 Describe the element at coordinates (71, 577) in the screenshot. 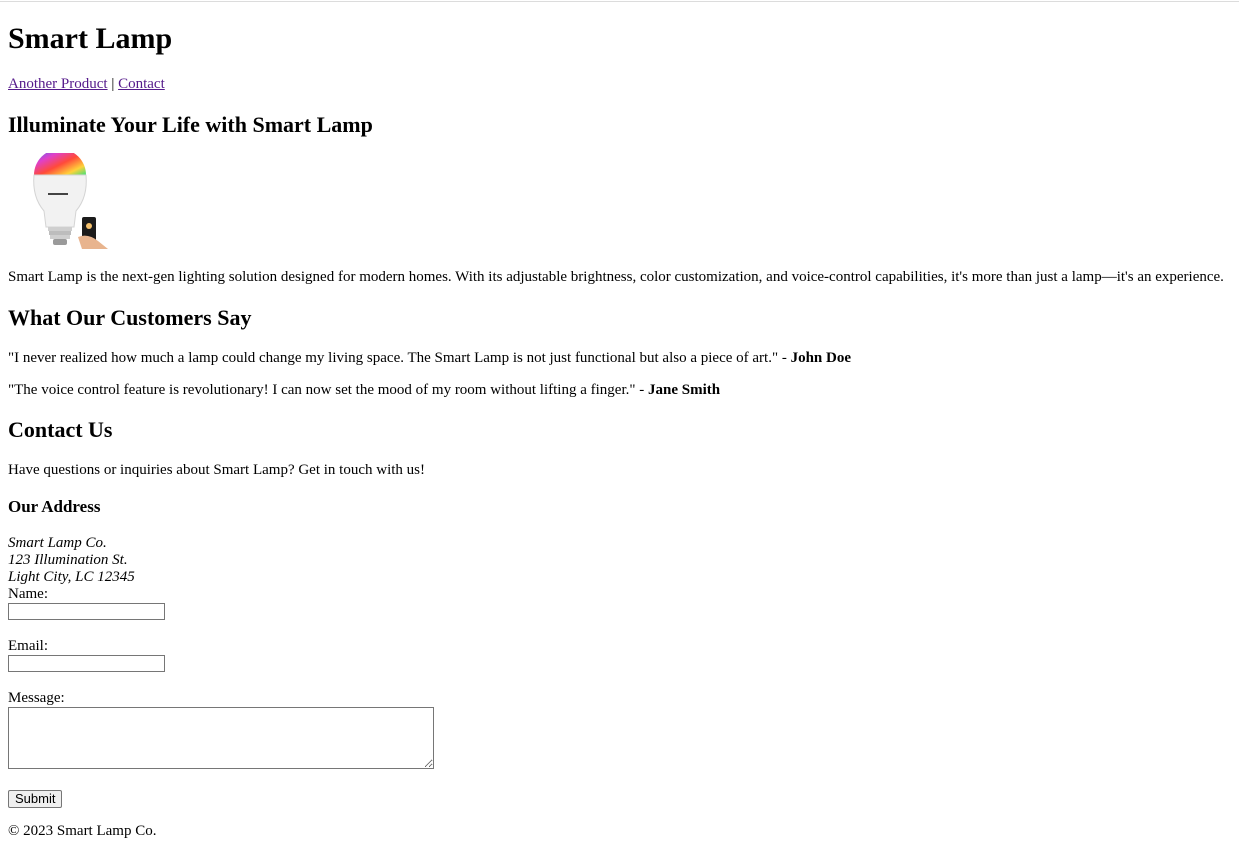

I see `address-line: Light City, LC 12345` at that location.